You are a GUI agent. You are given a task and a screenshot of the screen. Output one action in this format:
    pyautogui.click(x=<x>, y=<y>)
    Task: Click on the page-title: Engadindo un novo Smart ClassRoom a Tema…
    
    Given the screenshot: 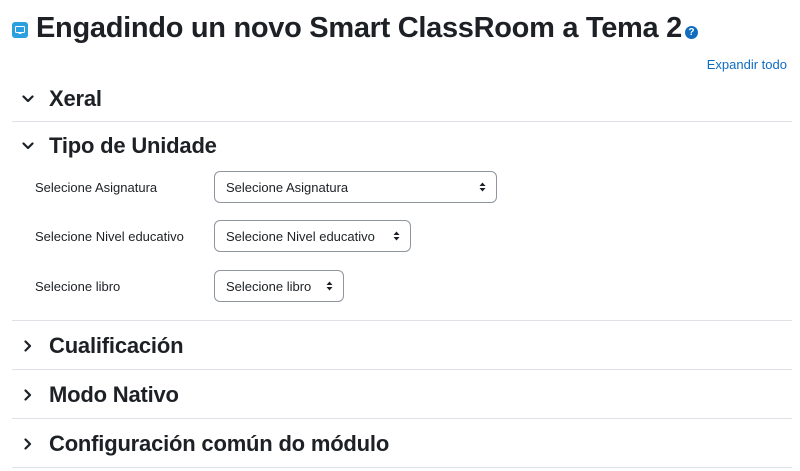 What is the action you would take?
    pyautogui.click(x=359, y=28)
    